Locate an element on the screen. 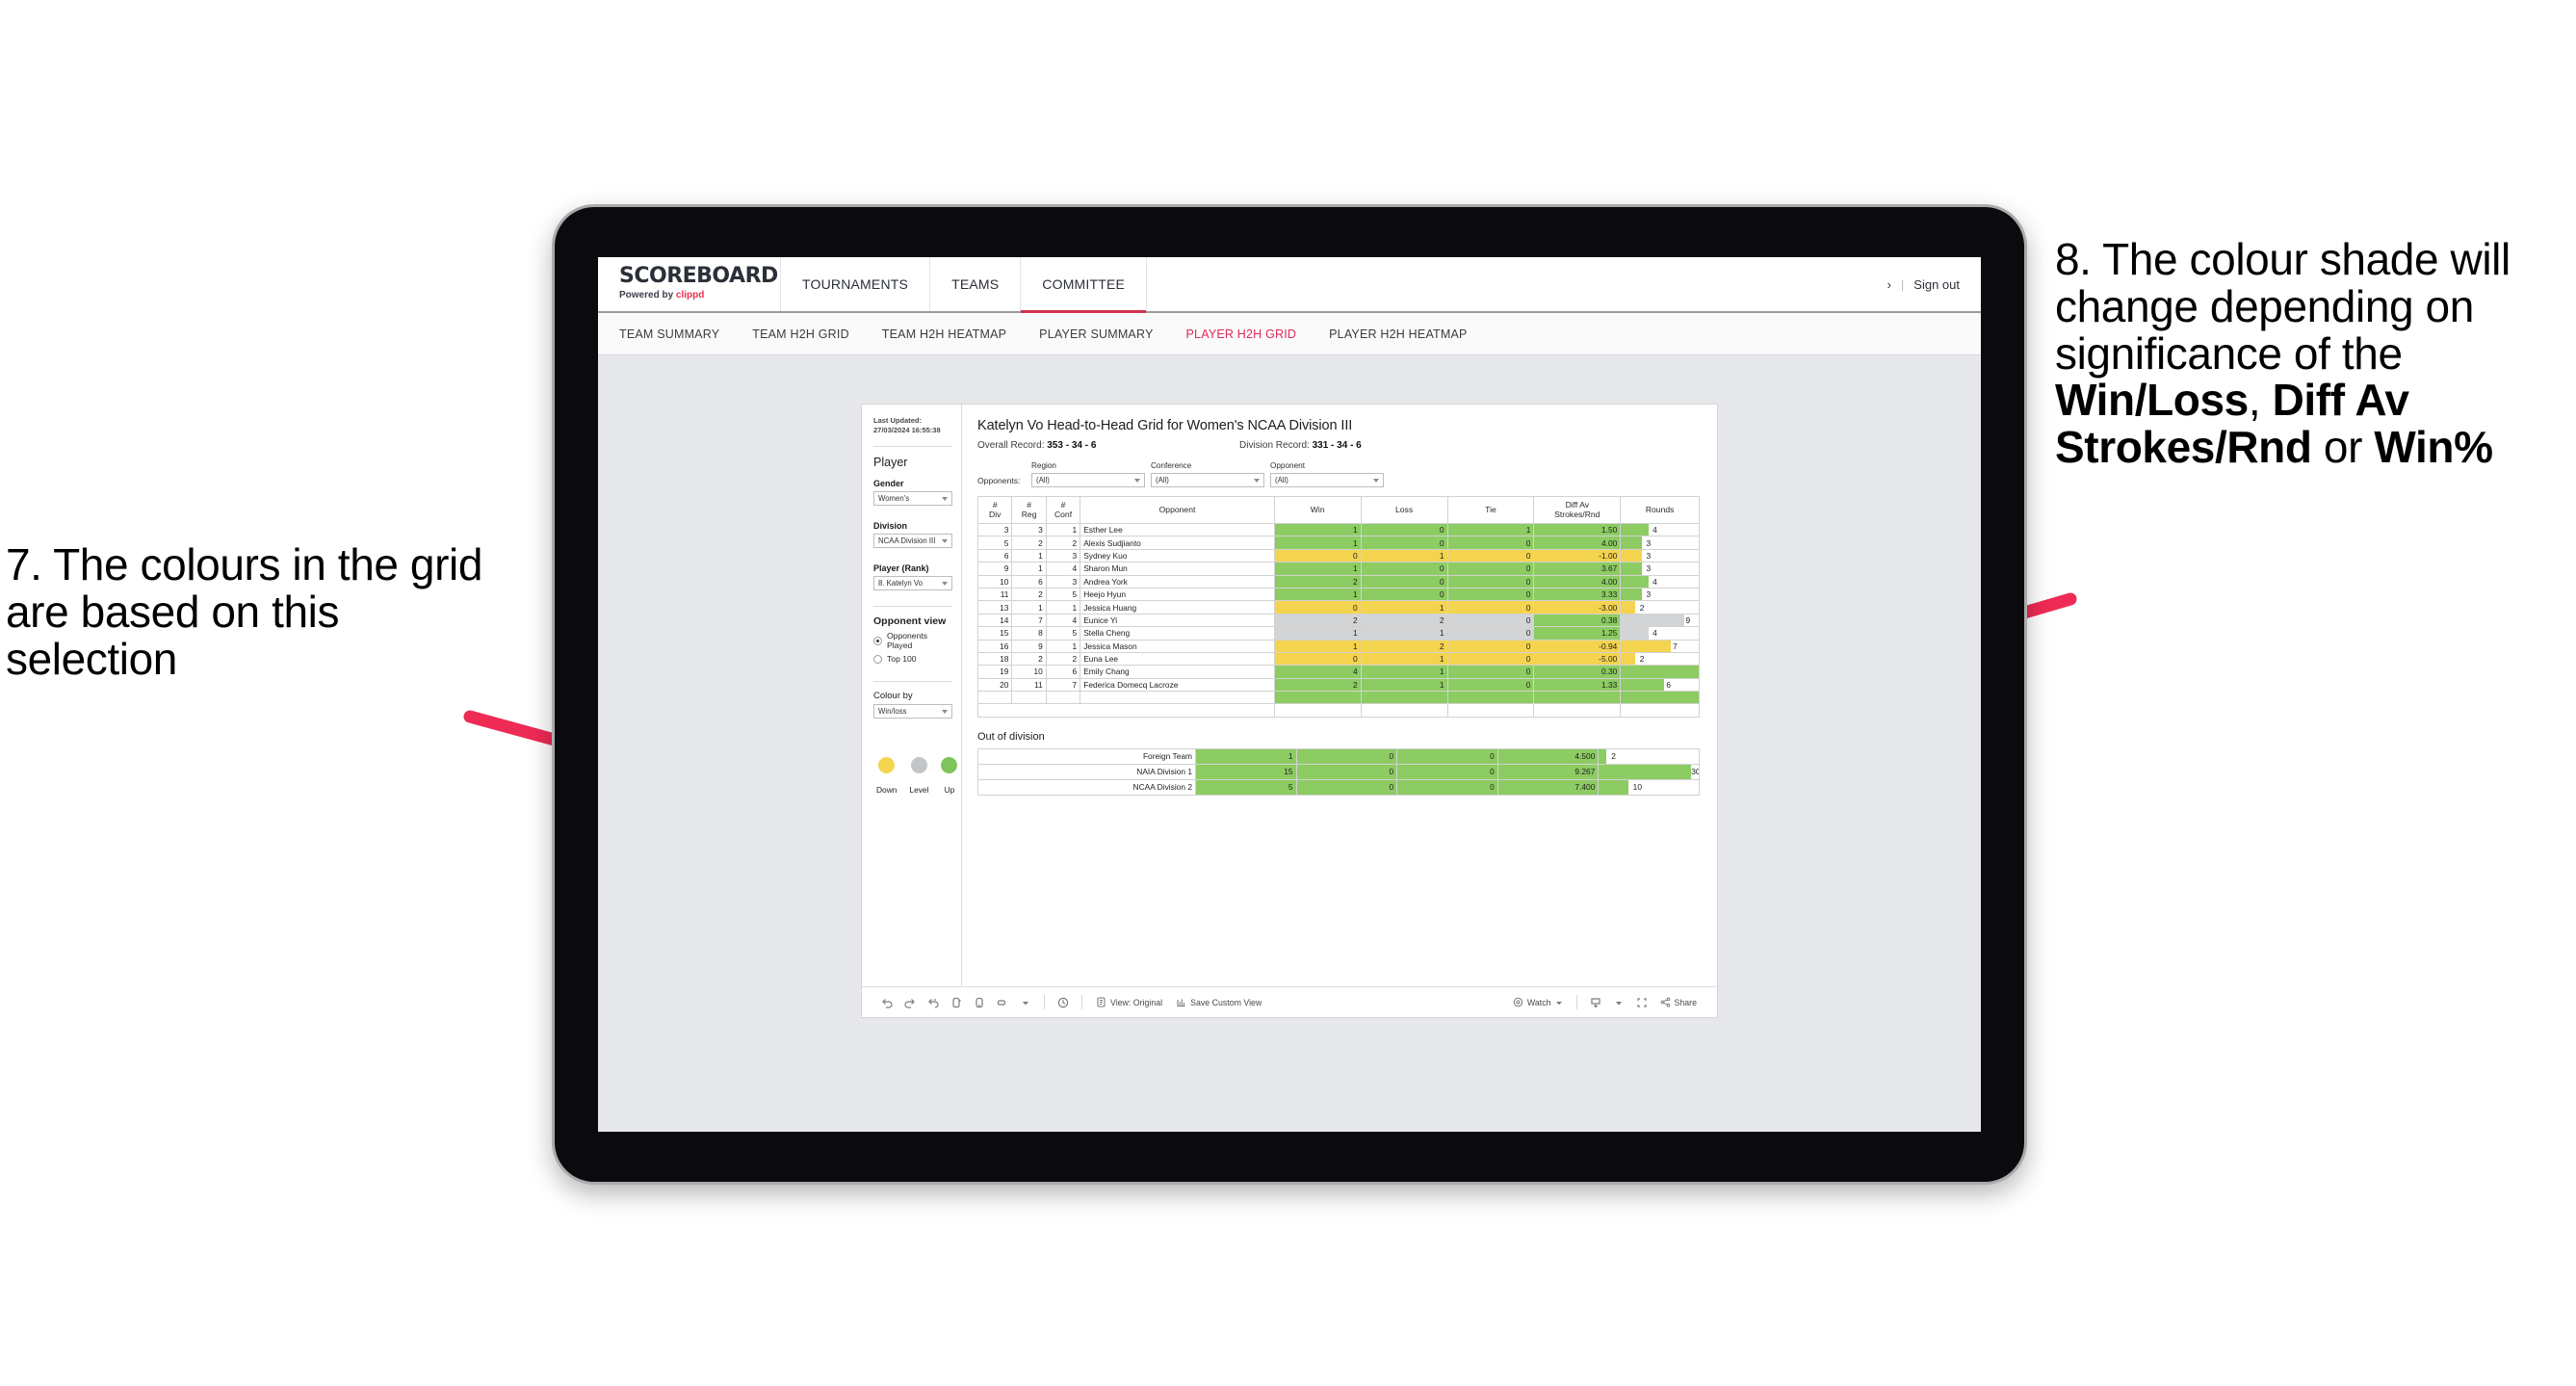  hash-symbol: # is located at coordinates (1029, 505).